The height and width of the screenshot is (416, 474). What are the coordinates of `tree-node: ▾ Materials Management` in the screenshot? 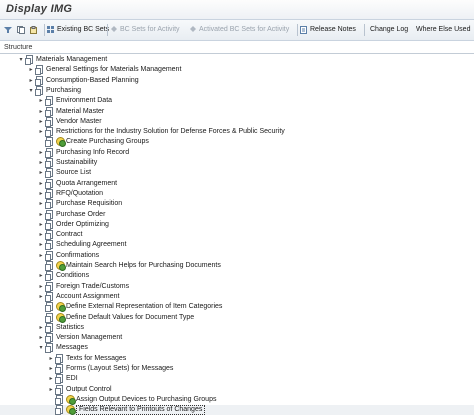 It's located at (237, 60).